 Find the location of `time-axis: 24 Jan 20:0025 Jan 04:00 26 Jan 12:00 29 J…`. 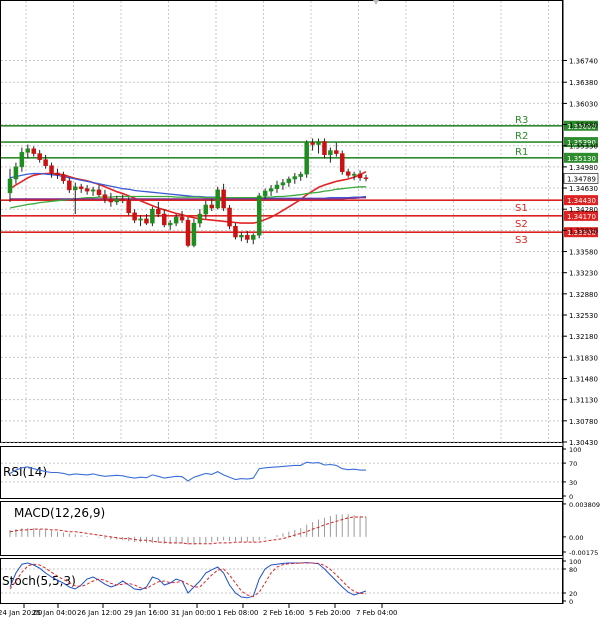

time-axis: 24 Jan 20:0025 Jan 04:00 26 Jan 12:00 29 J… is located at coordinates (198, 610).